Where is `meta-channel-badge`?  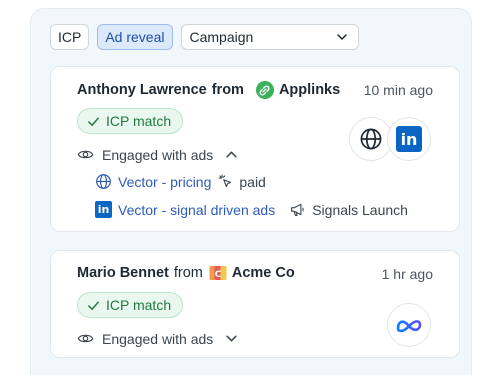
meta-channel-badge is located at coordinates (409, 325).